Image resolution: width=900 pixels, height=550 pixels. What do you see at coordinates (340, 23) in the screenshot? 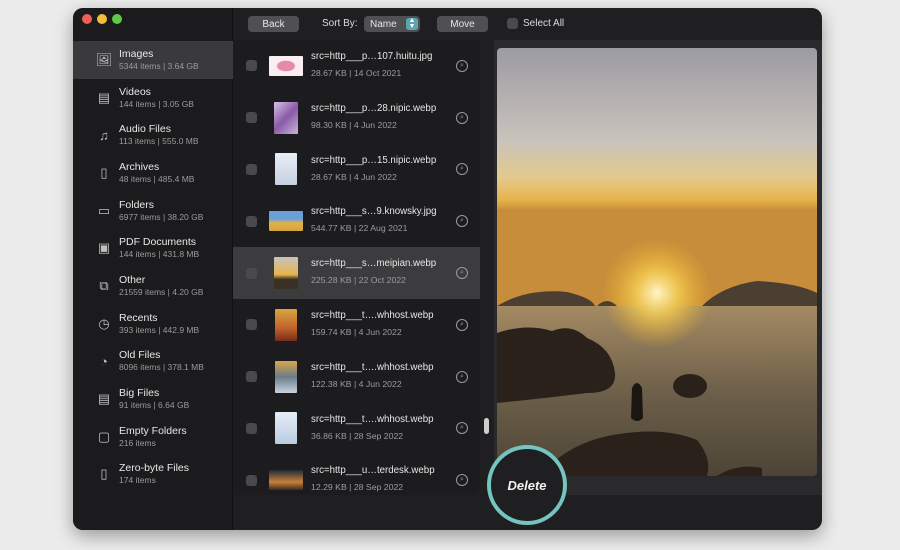
I see `sort-by-label: Sort By:` at bounding box center [340, 23].